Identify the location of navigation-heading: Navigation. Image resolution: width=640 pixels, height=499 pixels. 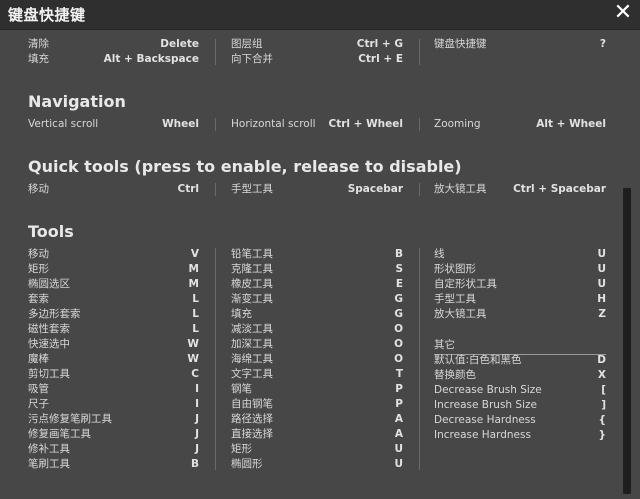
(77, 101).